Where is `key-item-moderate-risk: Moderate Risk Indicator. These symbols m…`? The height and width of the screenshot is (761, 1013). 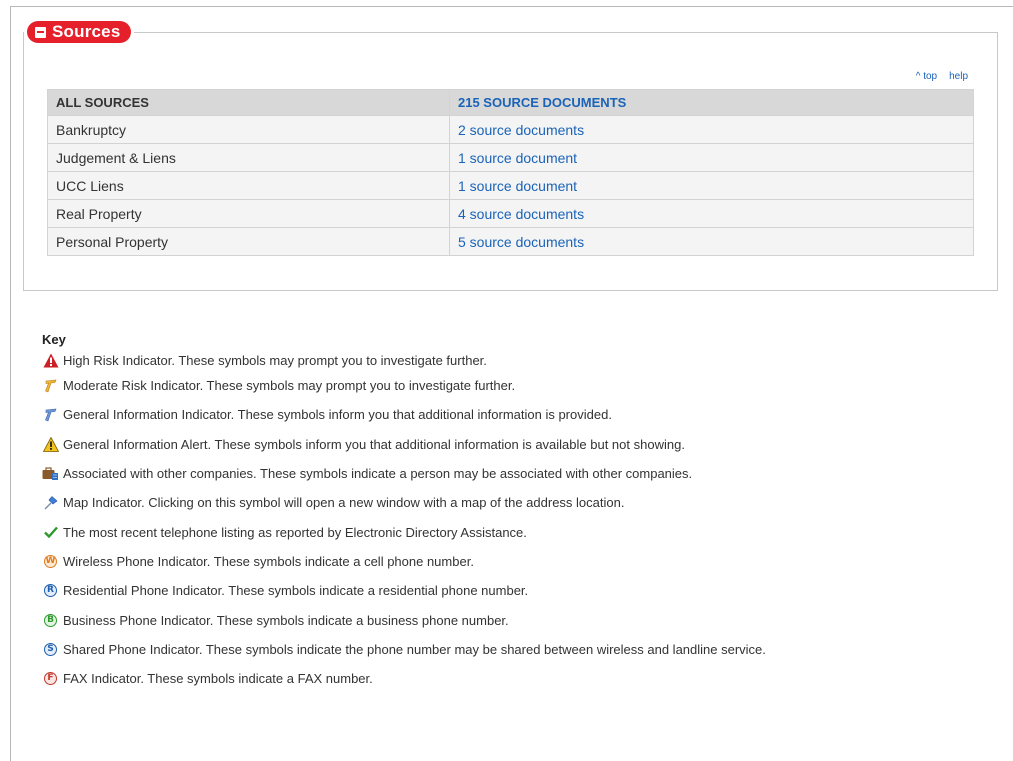
key-item-moderate-risk: Moderate Risk Indicator. These symbols m… is located at coordinates (512, 385).